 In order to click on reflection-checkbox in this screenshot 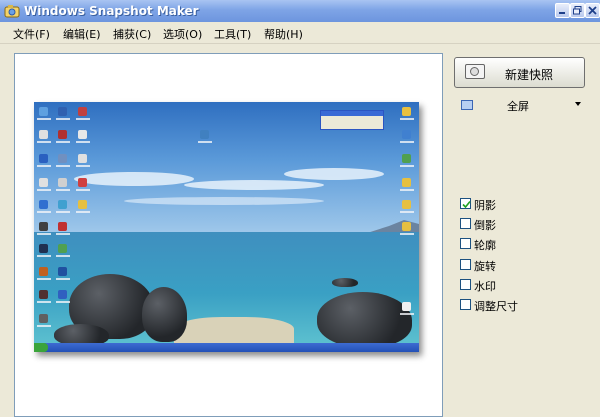, I will do `click(465, 223)`.